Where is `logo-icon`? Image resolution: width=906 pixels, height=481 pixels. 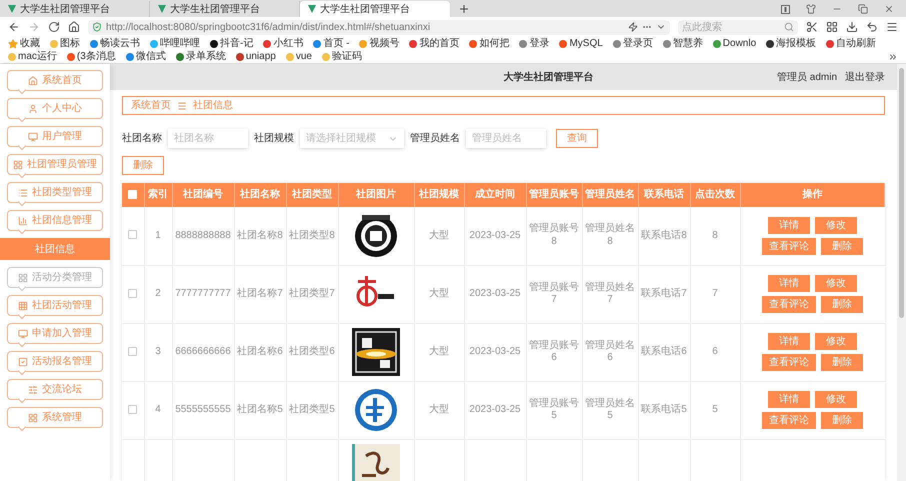 logo-icon is located at coordinates (162, 9).